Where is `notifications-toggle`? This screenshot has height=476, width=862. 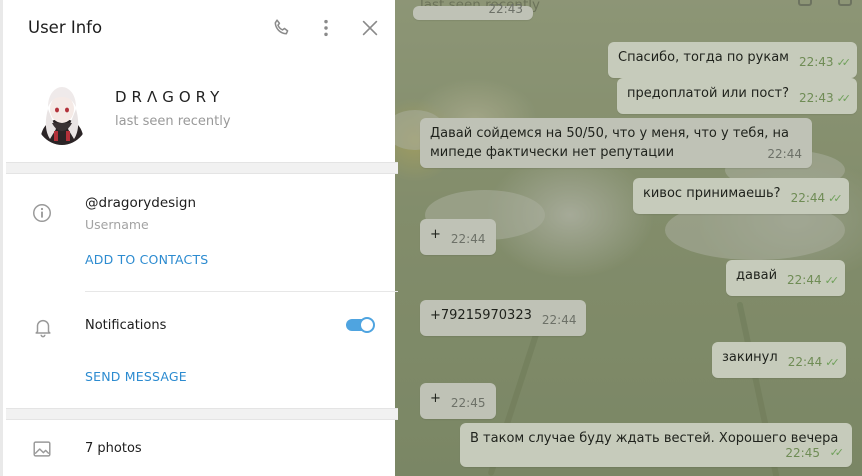
notifications-toggle is located at coordinates (360, 325).